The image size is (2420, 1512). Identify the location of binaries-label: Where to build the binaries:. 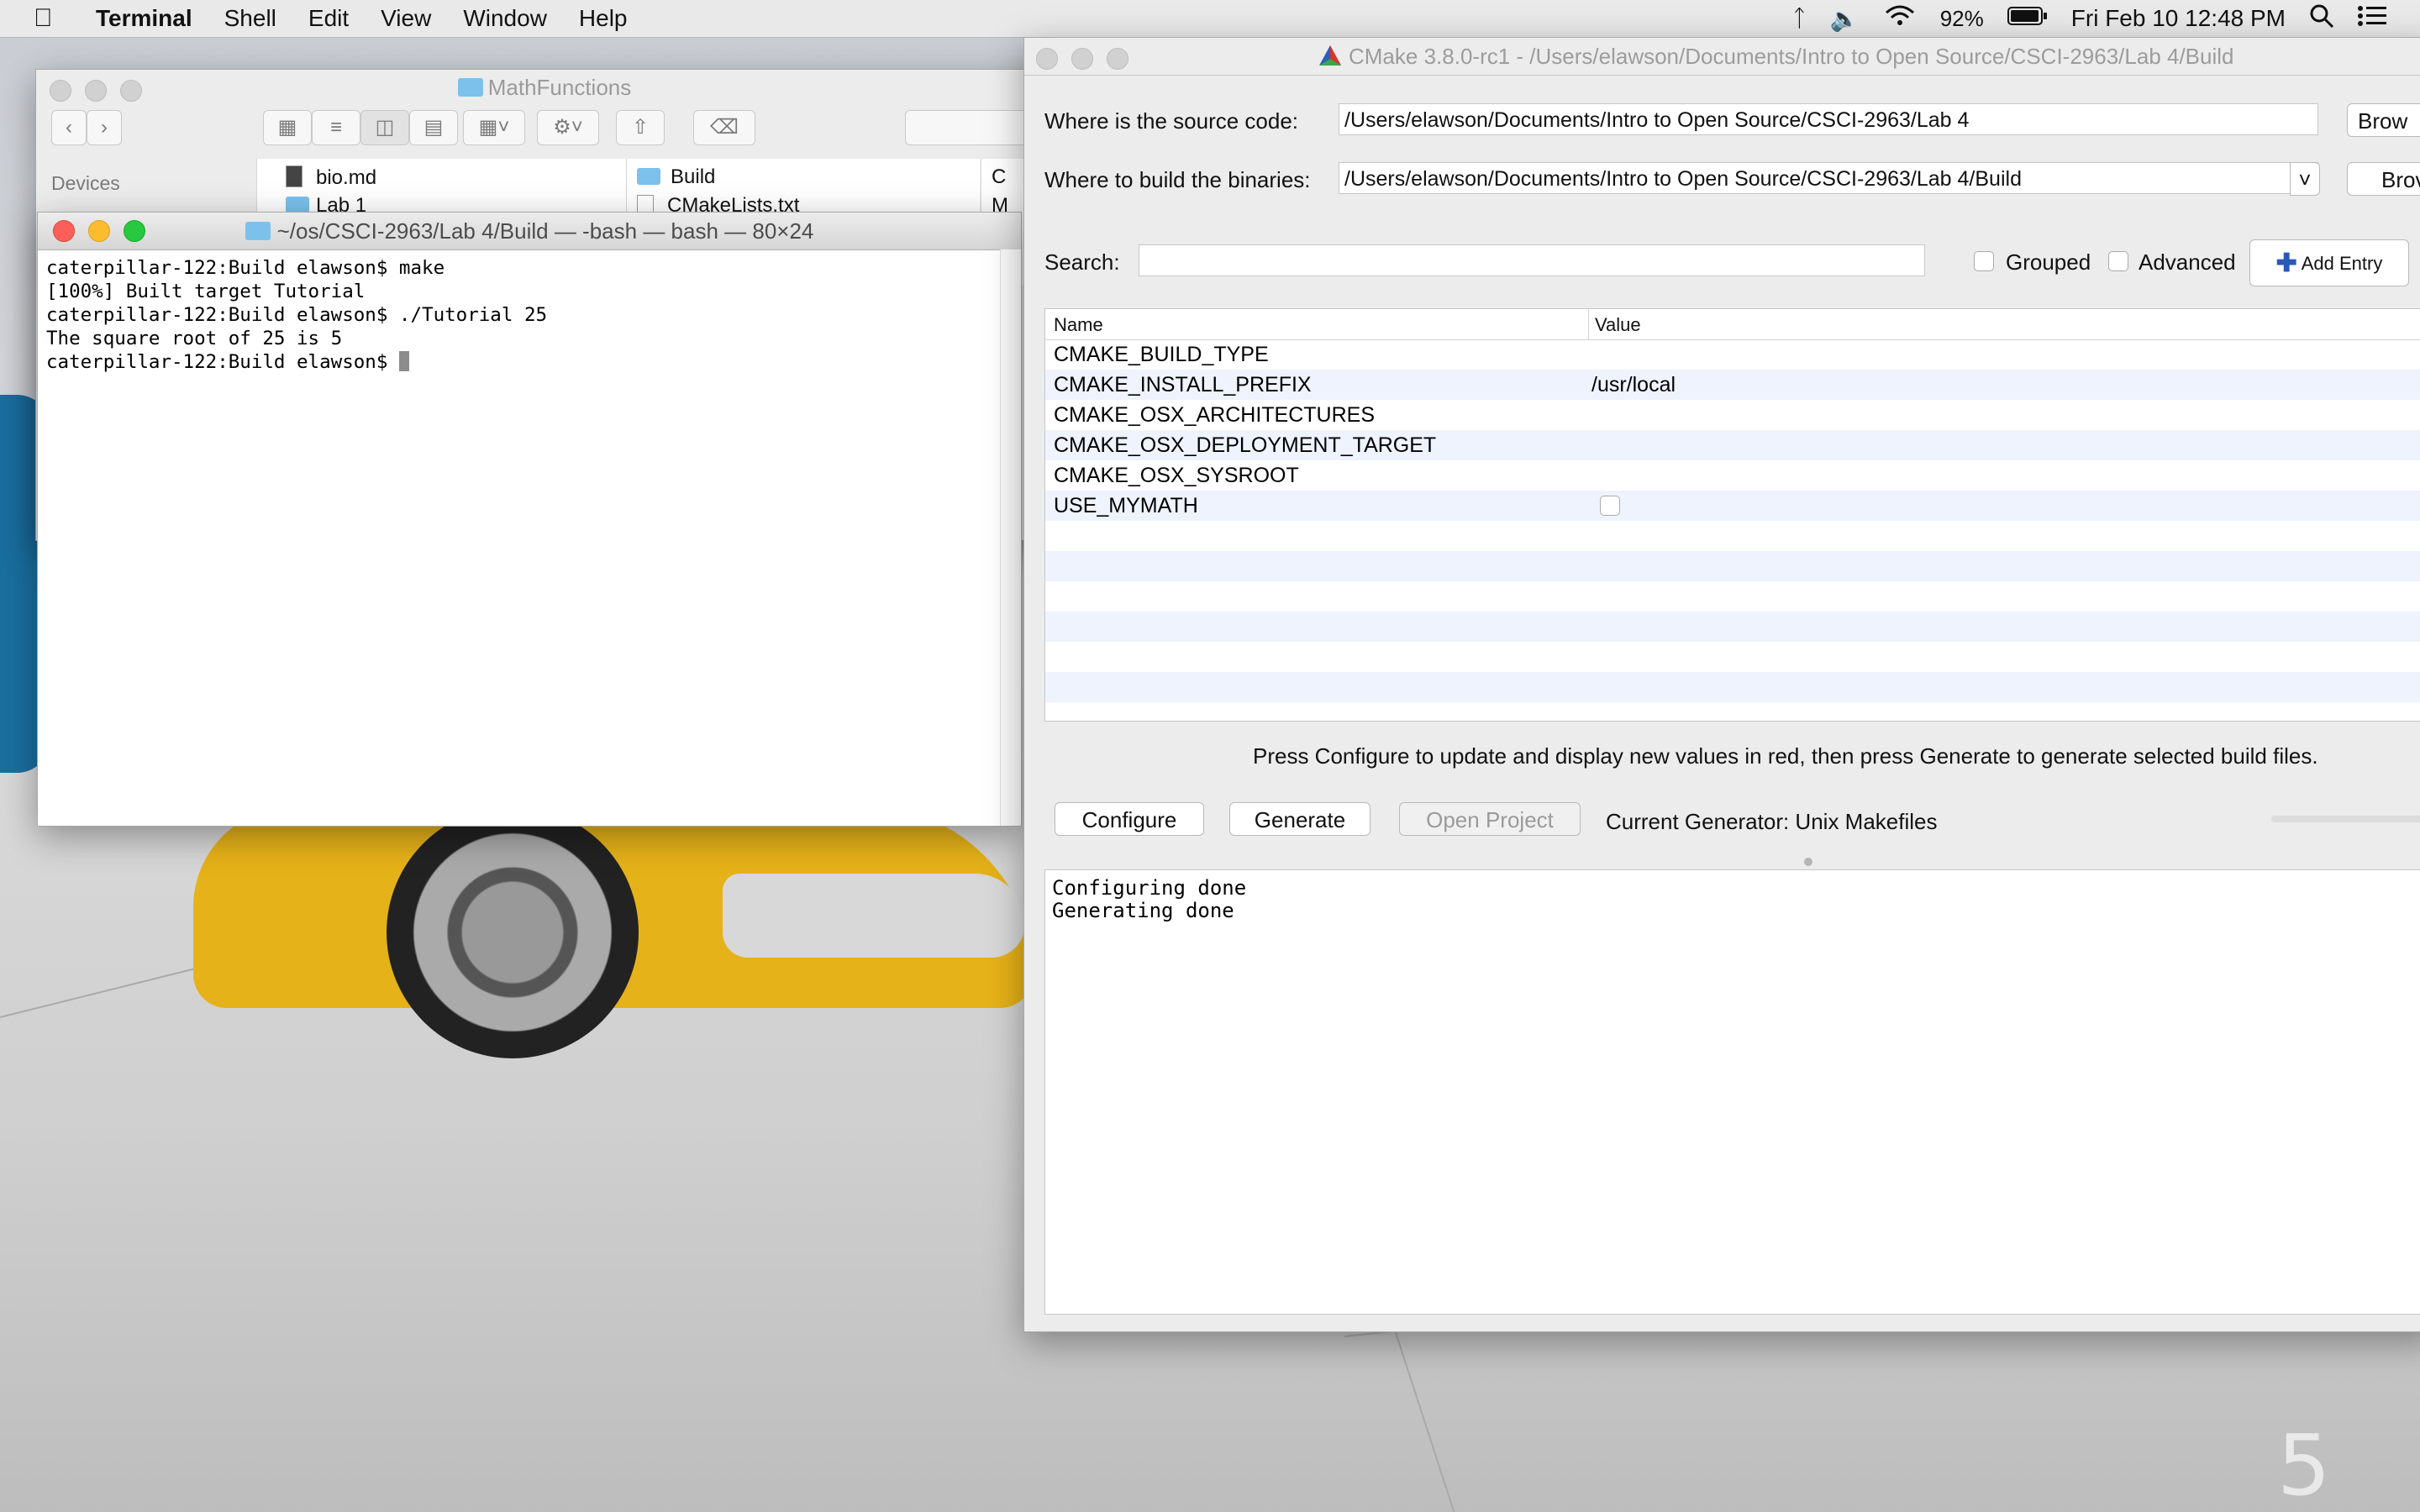
(1177, 179).